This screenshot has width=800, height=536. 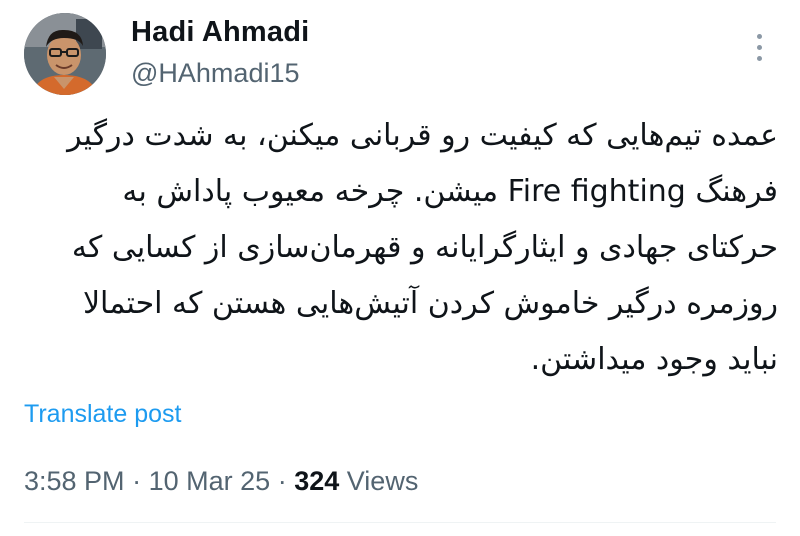 I want to click on more-options-button, so click(x=759, y=47).